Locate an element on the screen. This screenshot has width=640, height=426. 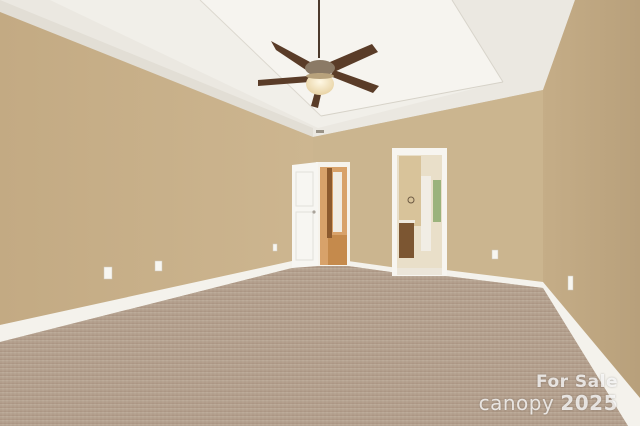
bath-window is located at coordinates (437, 201).